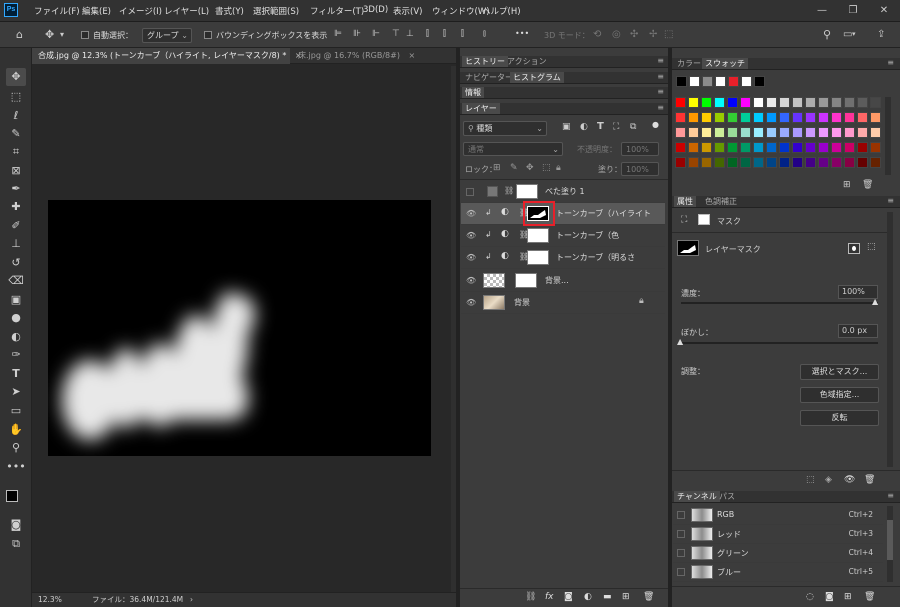 Image resolution: width=900 pixels, height=607 pixels. Describe the element at coordinates (626, 597) in the screenshot. I see `new-layer-icon: ⊞` at that location.